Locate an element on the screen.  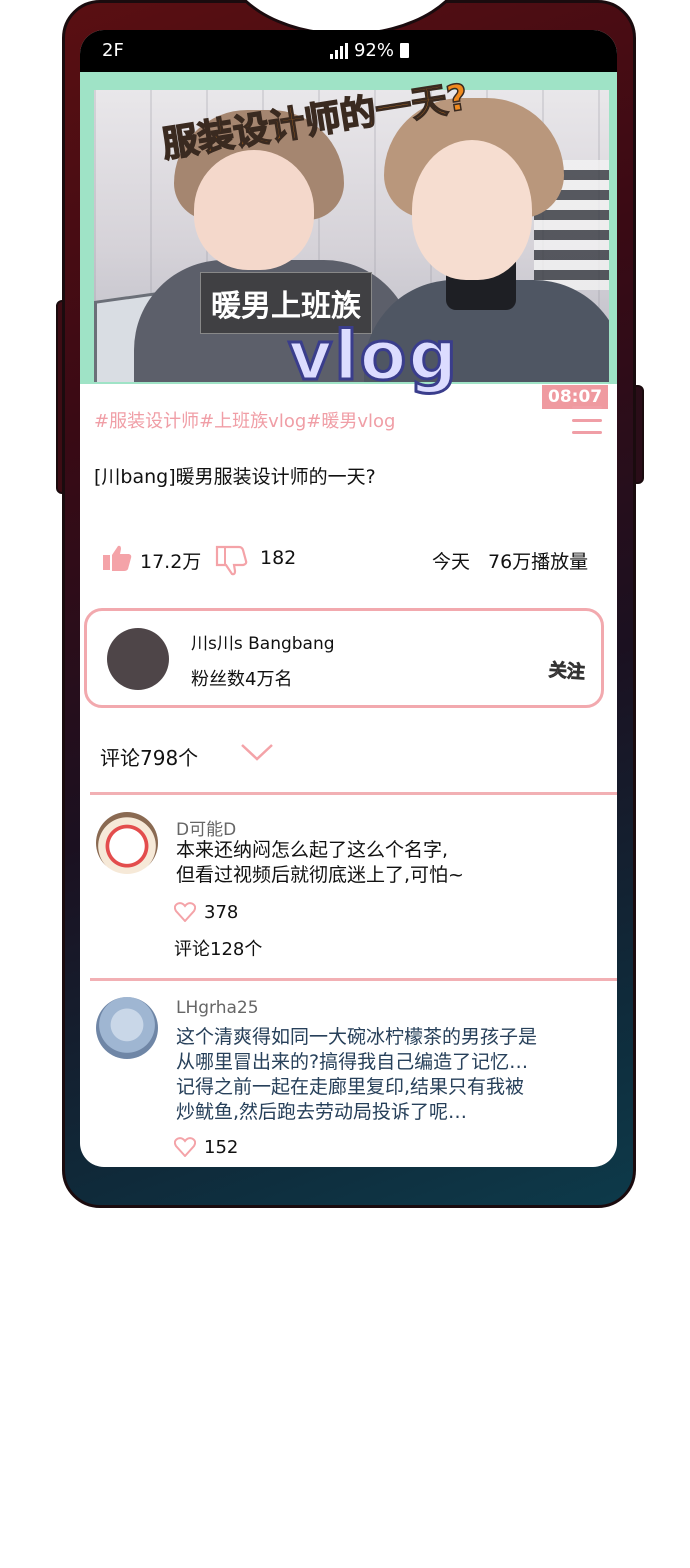
battery-percent: 92% is located at coordinates (373, 50).